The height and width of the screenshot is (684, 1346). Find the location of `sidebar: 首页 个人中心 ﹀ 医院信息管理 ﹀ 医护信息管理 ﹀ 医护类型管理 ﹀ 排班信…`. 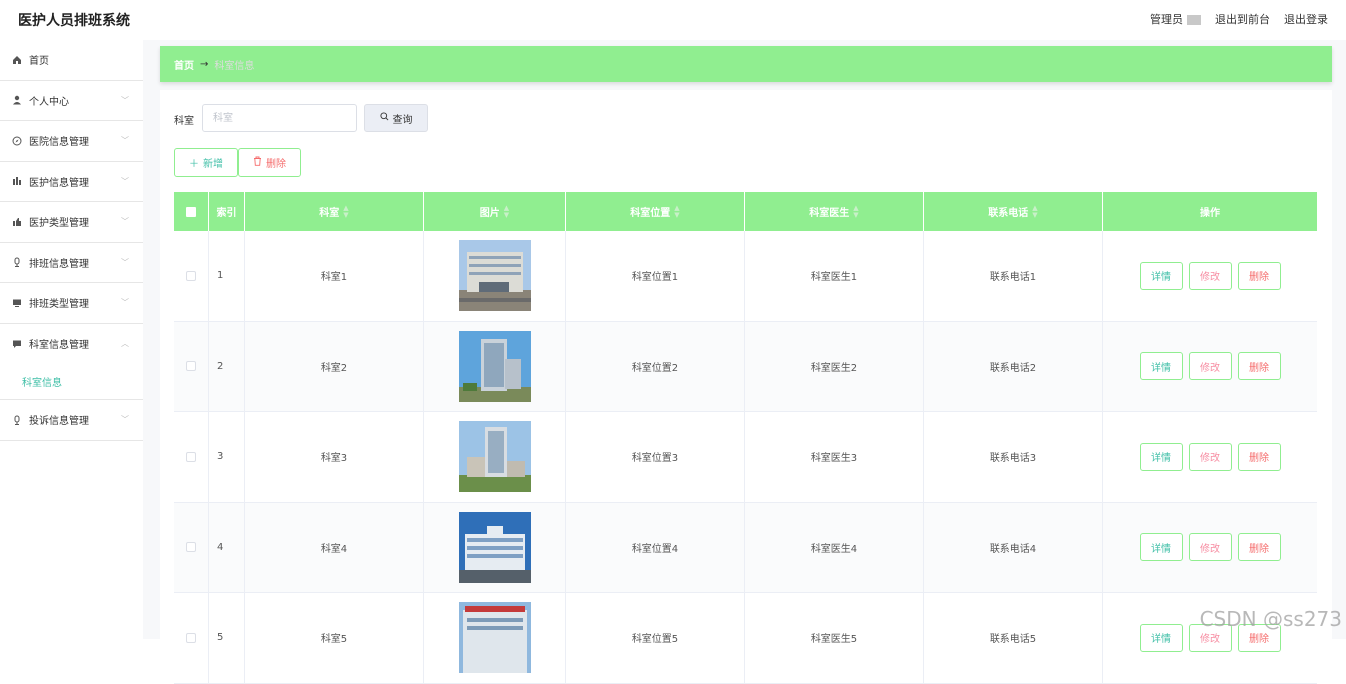

sidebar: 首页 个人中心 ﹀ 医院信息管理 ﹀ 医护信息管理 ﹀ 医护类型管理 ﹀ 排班信… is located at coordinates (71, 339).